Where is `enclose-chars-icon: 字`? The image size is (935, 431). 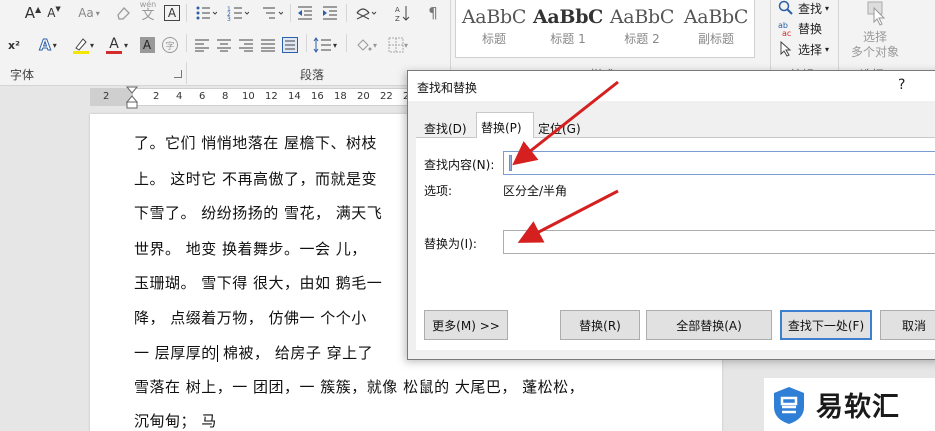
enclose-chars-icon: 字 is located at coordinates (170, 45).